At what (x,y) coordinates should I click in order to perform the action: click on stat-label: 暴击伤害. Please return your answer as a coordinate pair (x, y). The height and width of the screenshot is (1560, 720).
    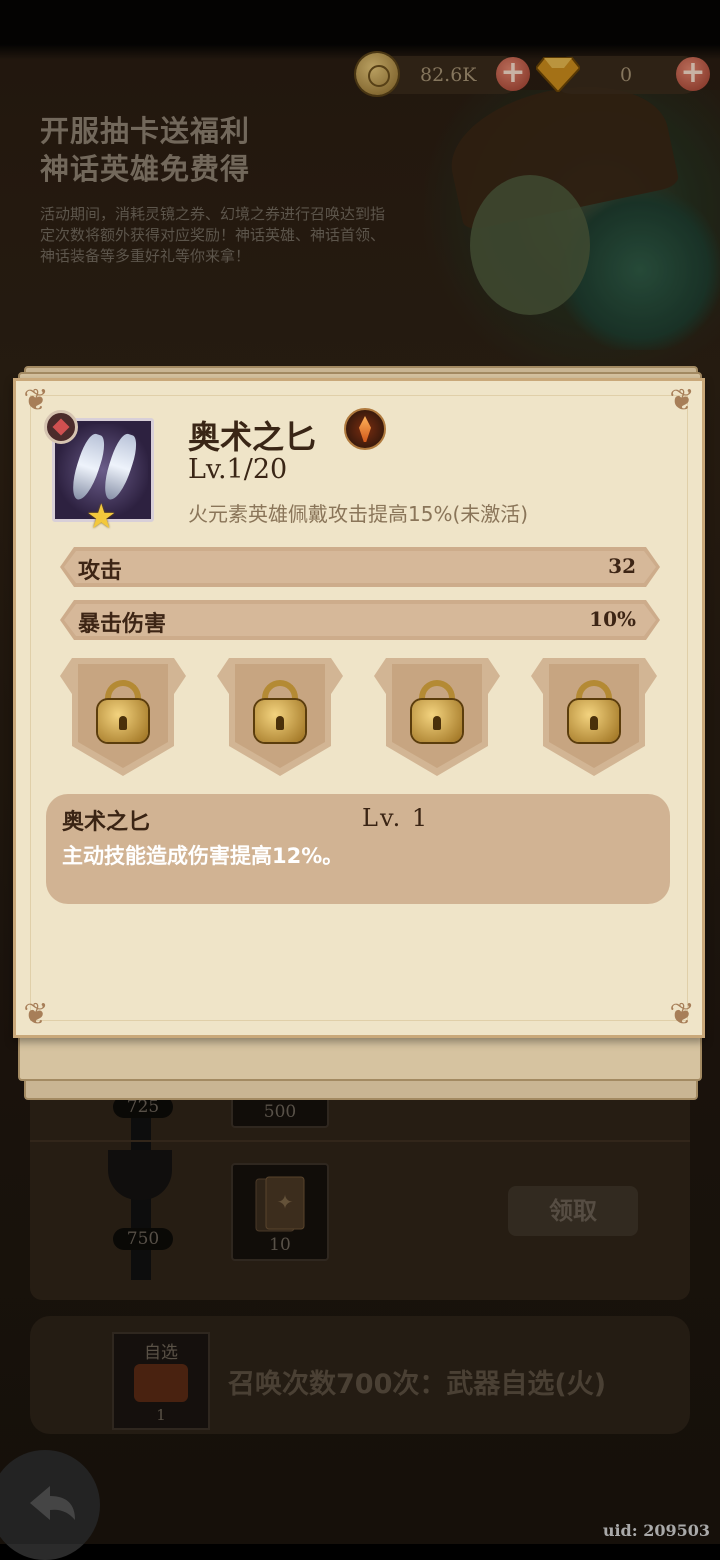
    Looking at the image, I should click on (122, 624).